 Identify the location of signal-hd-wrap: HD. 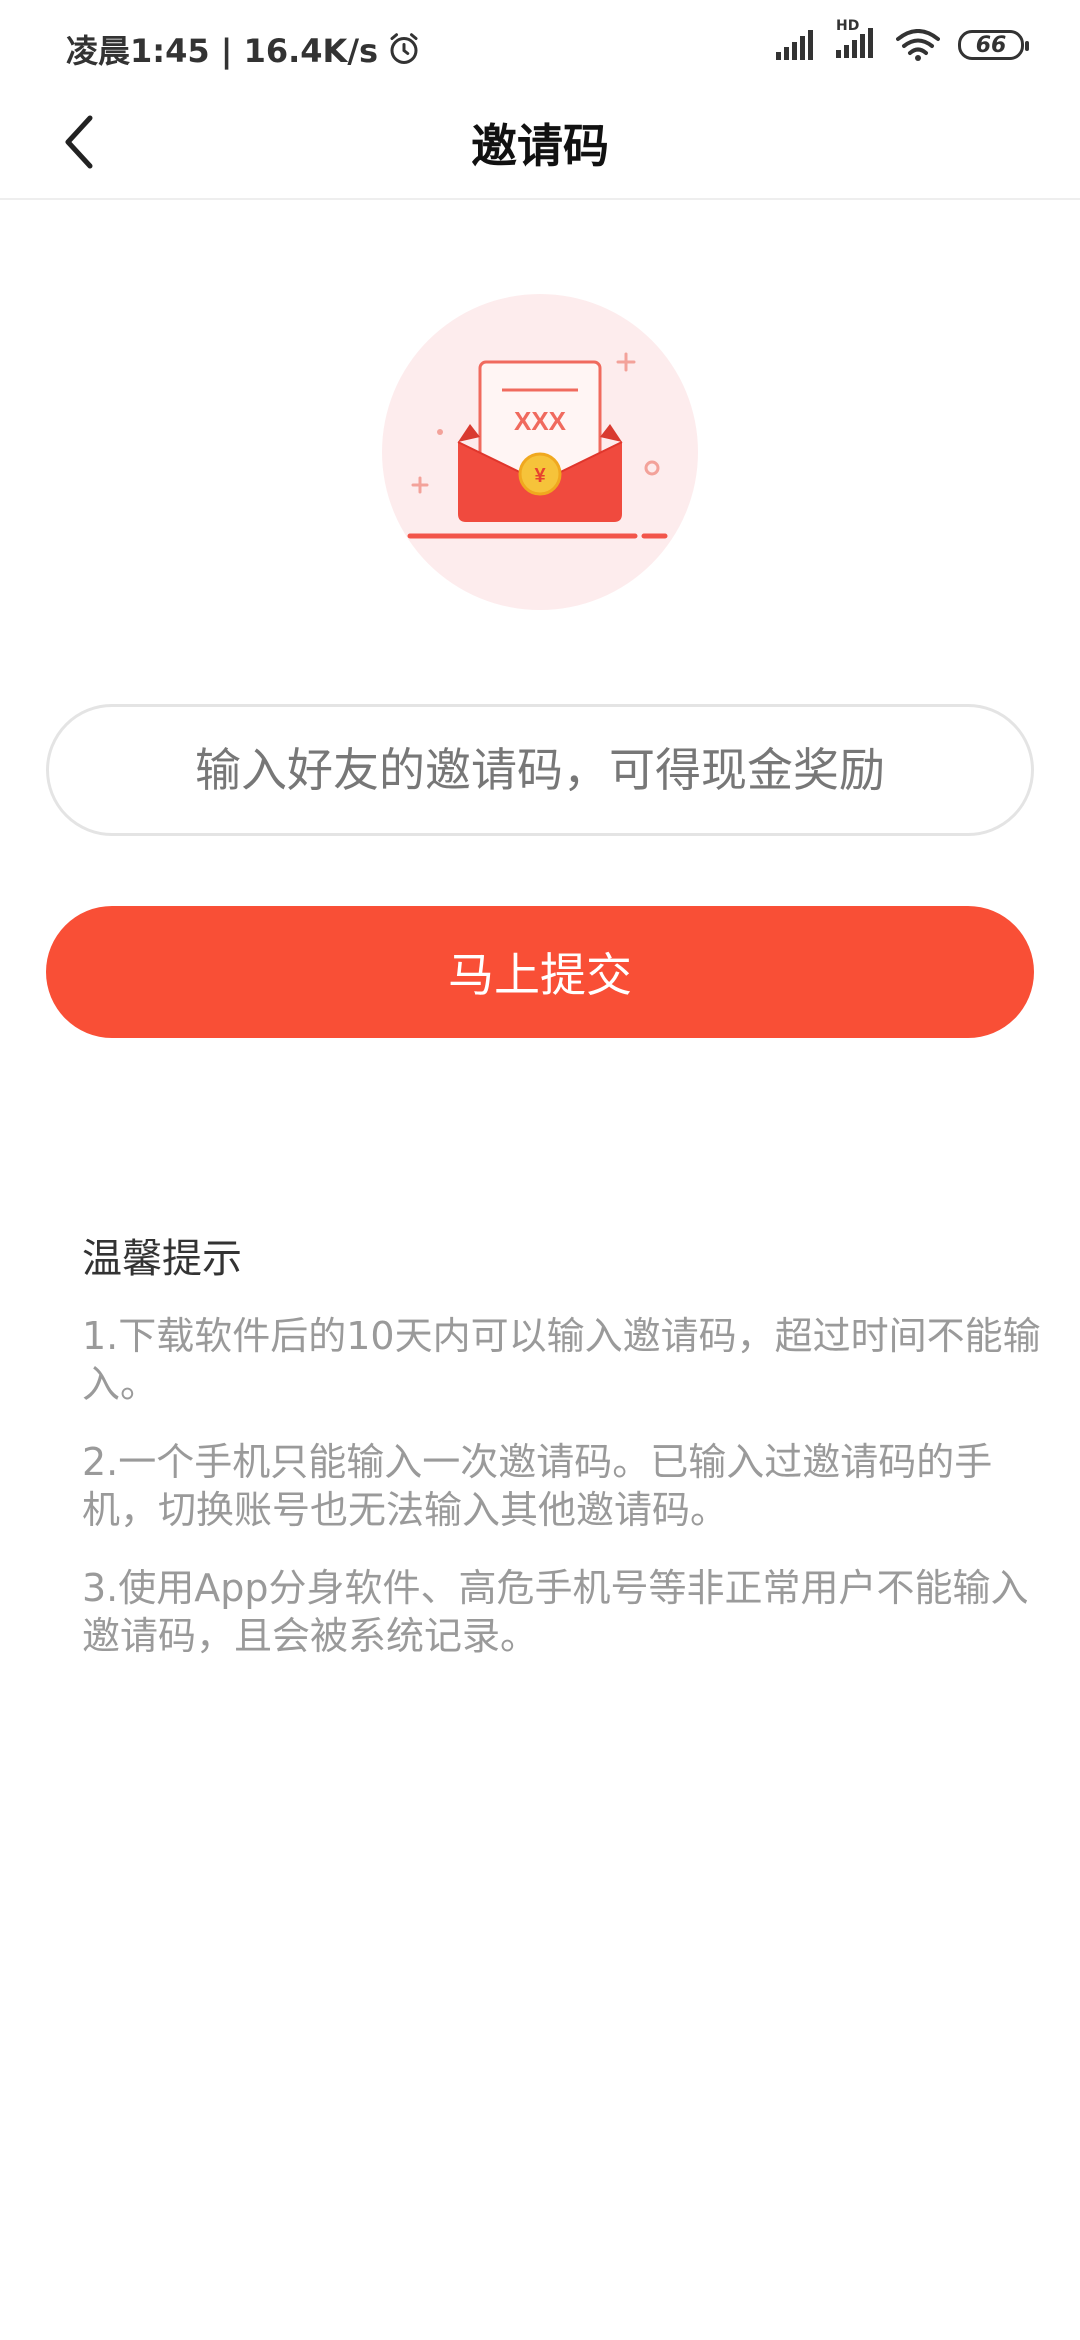
(857, 40).